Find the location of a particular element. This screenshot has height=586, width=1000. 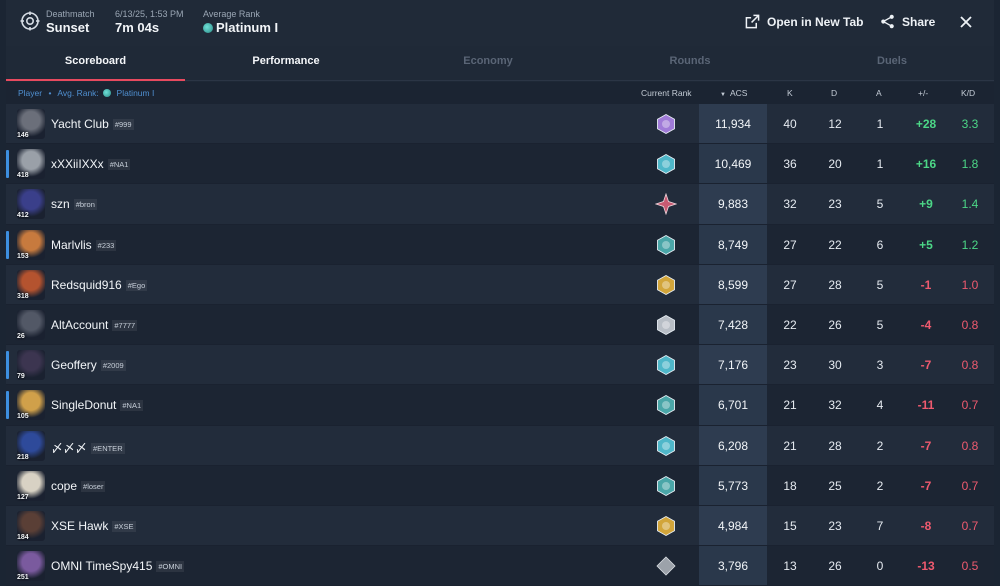

account-level: 127 is located at coordinates (23, 497).